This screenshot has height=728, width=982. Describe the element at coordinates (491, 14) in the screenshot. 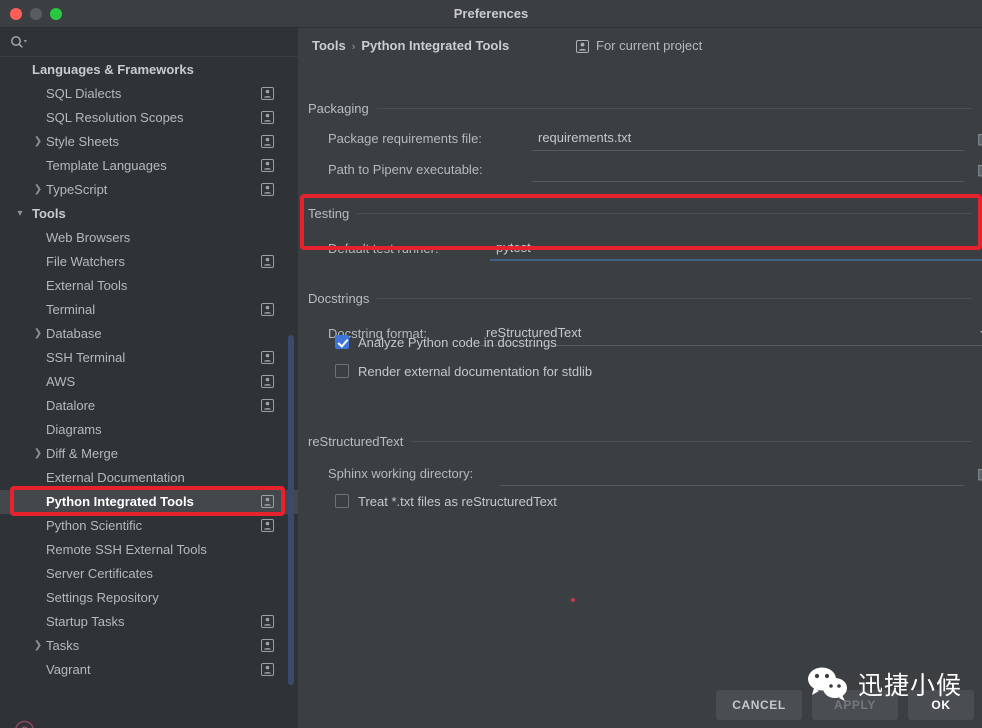

I see `title-bar: Preferences` at that location.